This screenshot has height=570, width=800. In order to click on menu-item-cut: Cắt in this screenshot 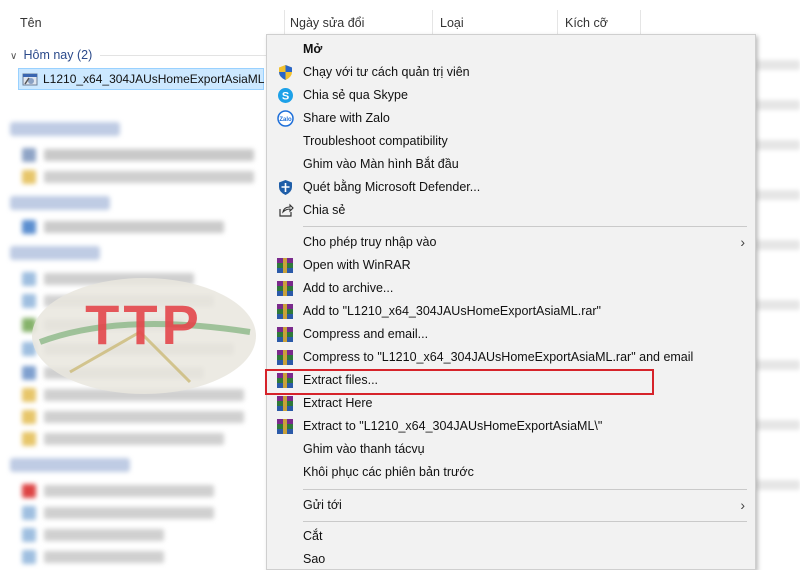, I will do `click(511, 536)`.